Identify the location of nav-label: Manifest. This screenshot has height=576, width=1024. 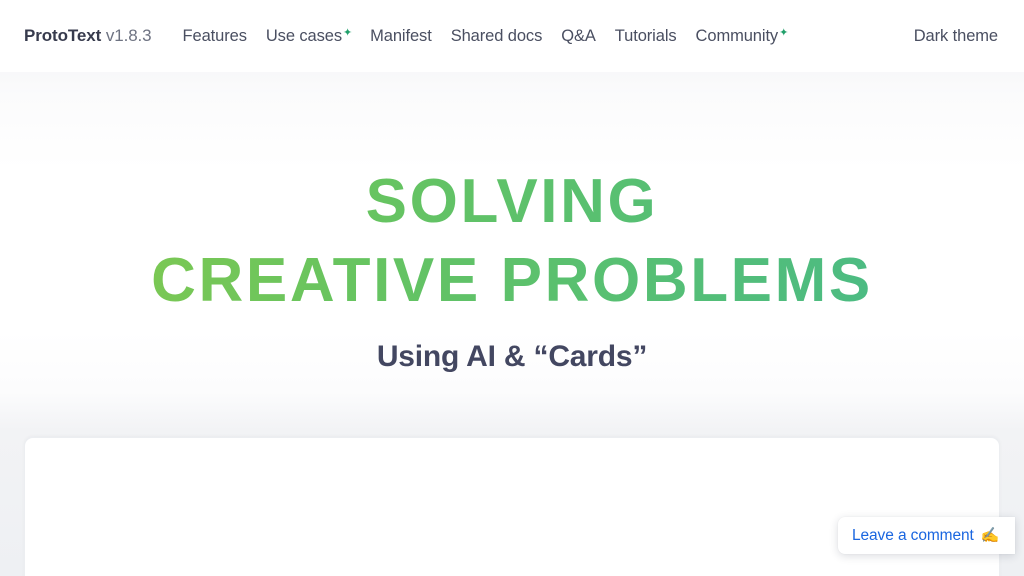
(401, 35).